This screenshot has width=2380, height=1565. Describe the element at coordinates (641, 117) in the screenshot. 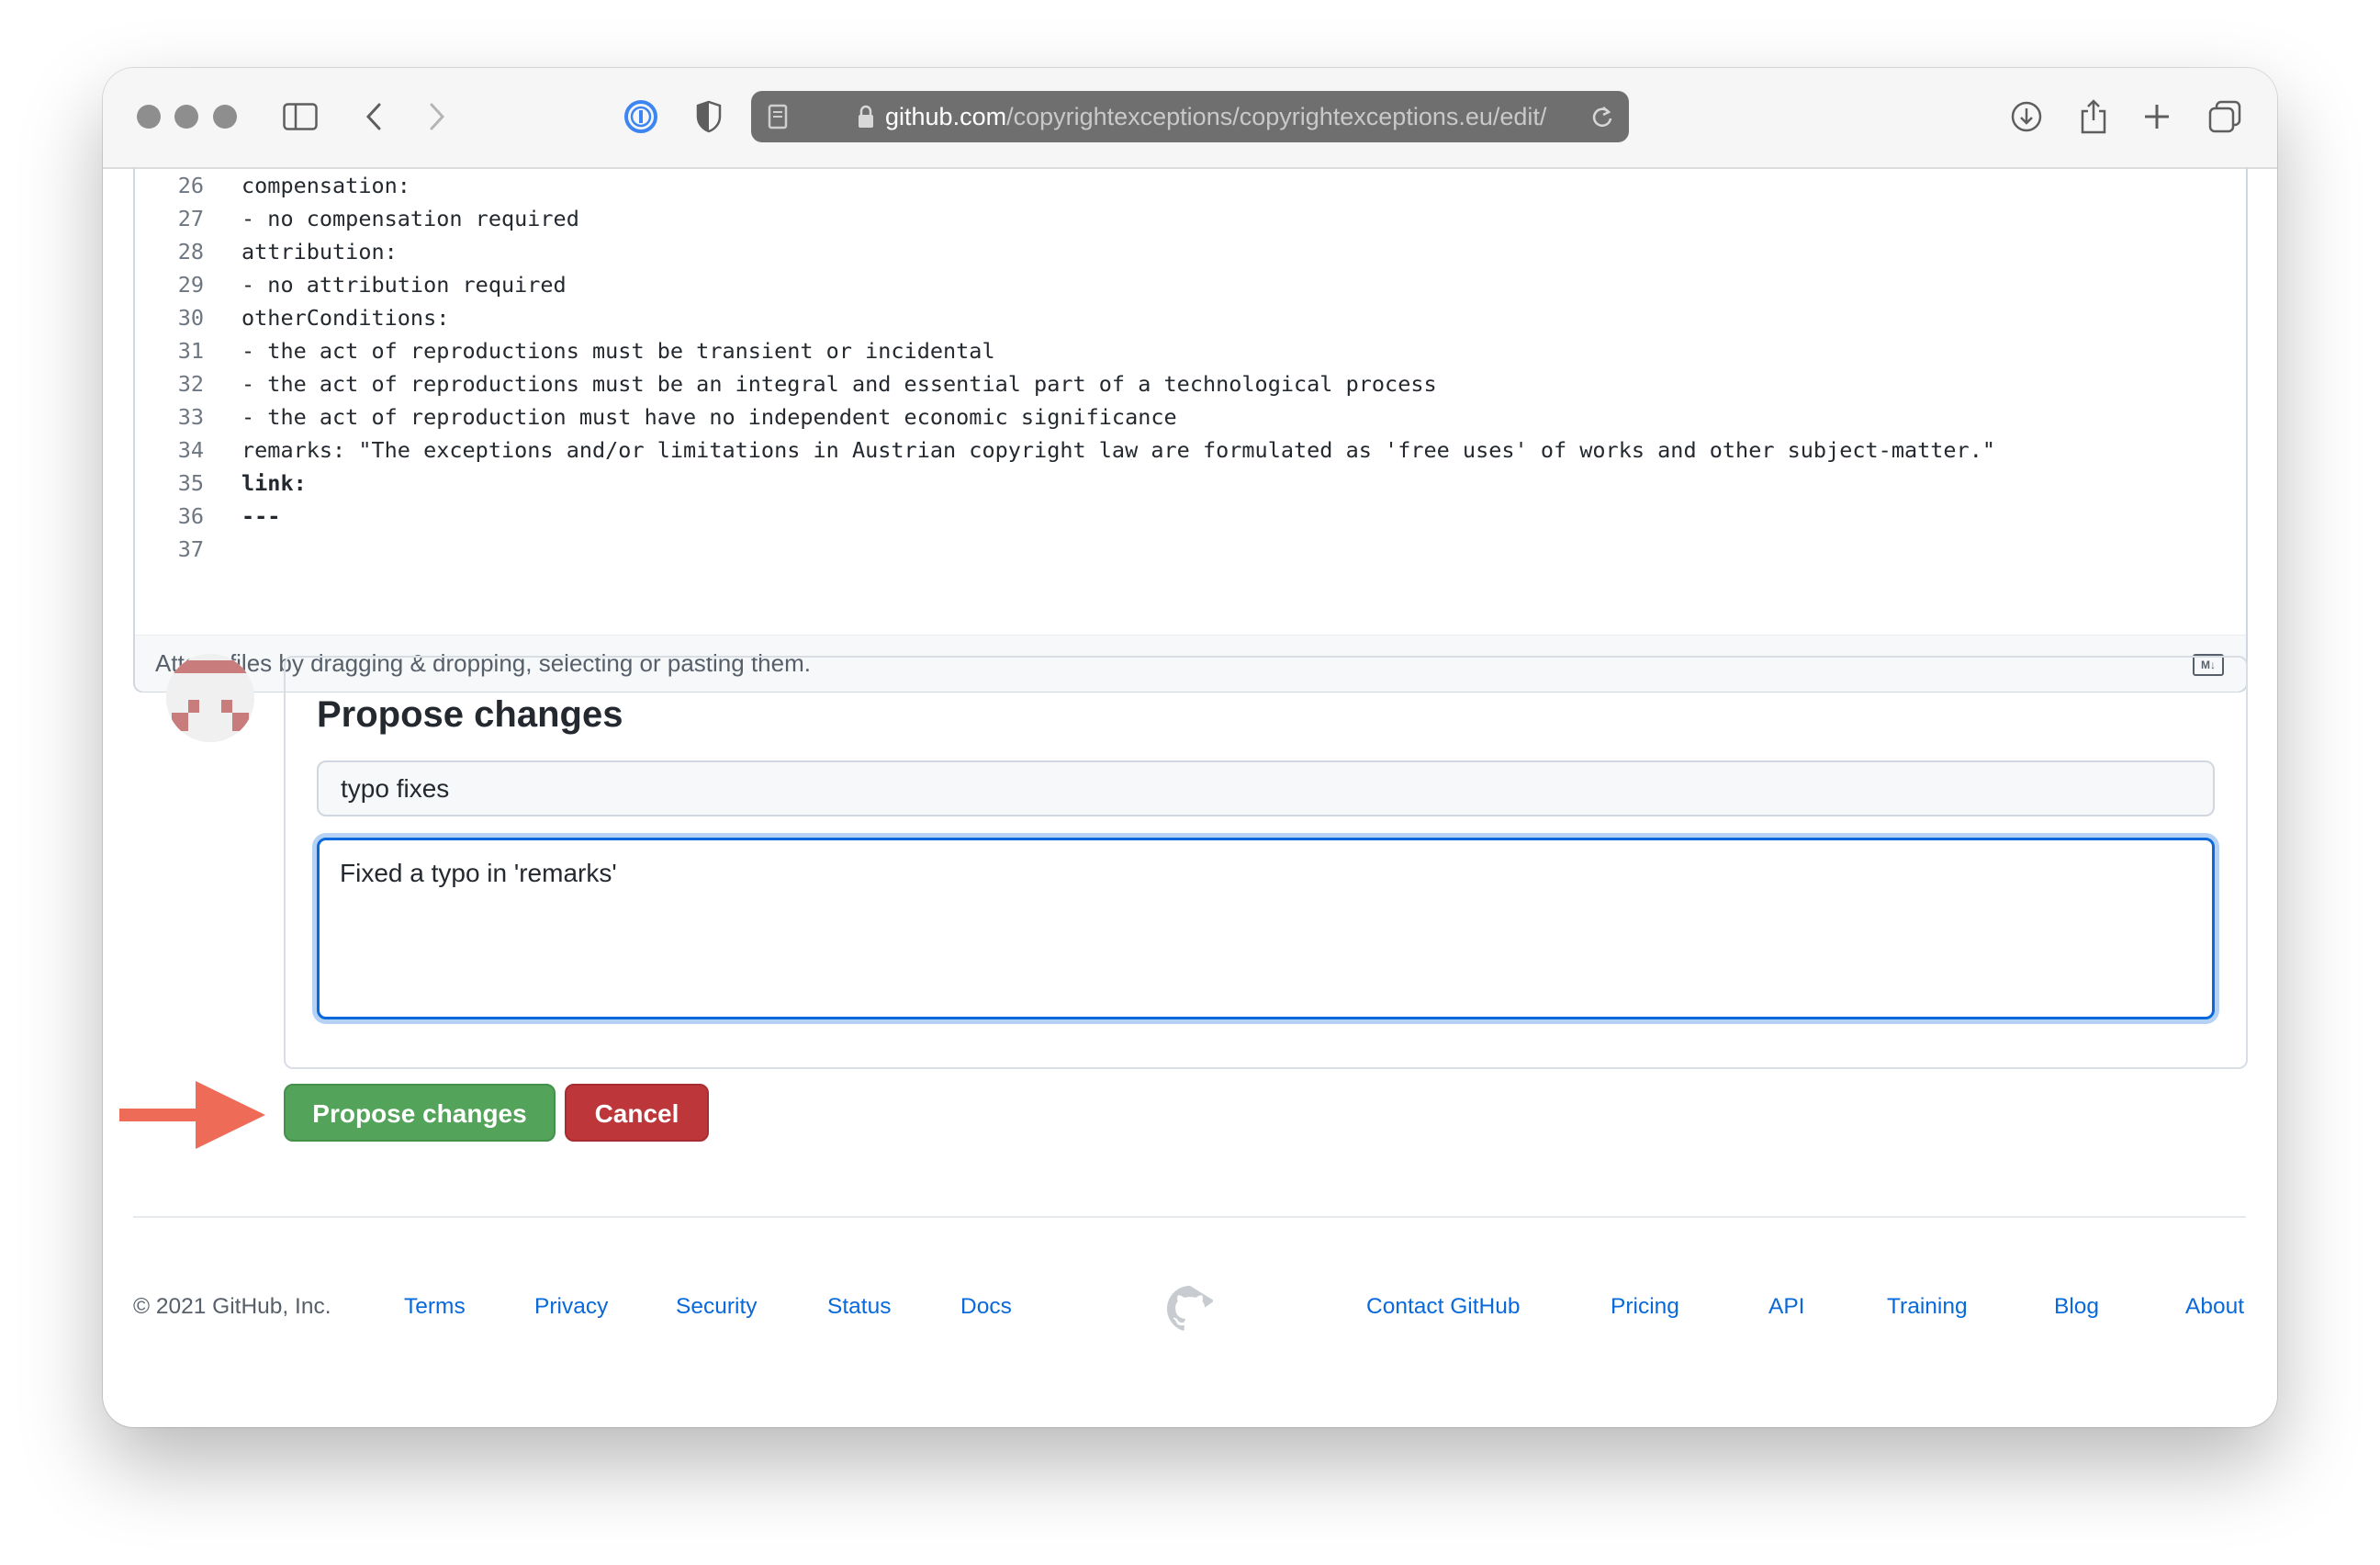

I see `password-manager-icon` at that location.